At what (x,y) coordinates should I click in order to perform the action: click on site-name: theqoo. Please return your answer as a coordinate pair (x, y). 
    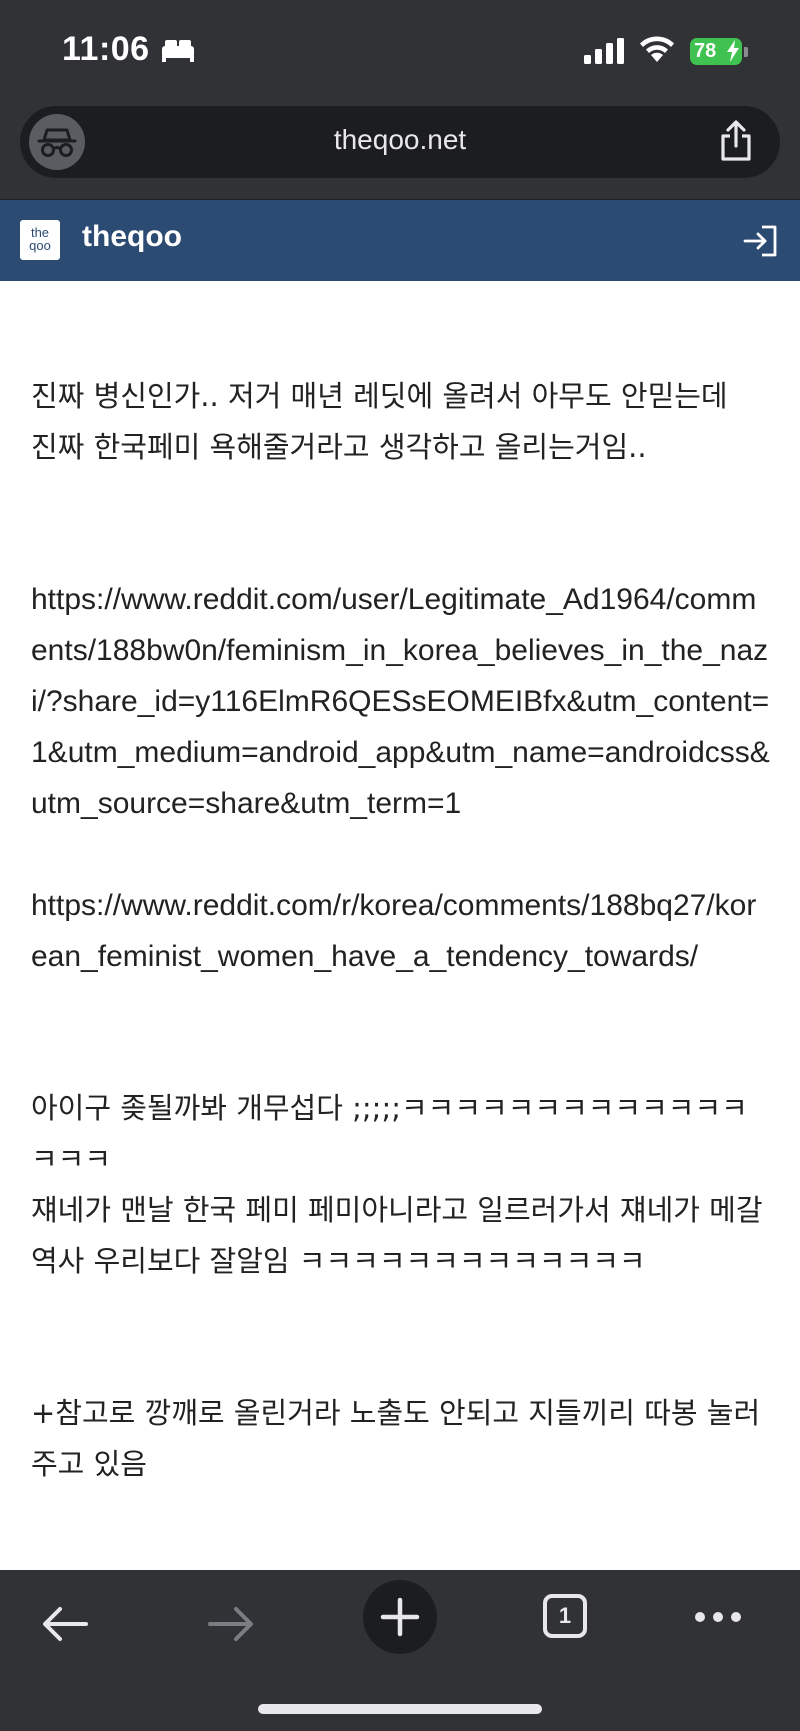
    Looking at the image, I should click on (132, 237).